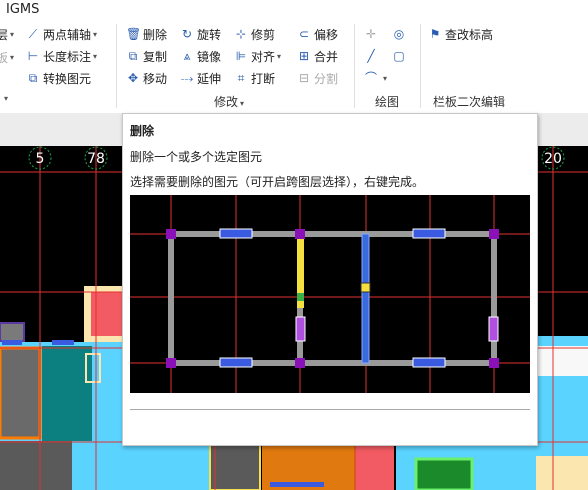 The height and width of the screenshot is (490, 588). I want to click on dimension-icon: ⊢, so click(33, 56).